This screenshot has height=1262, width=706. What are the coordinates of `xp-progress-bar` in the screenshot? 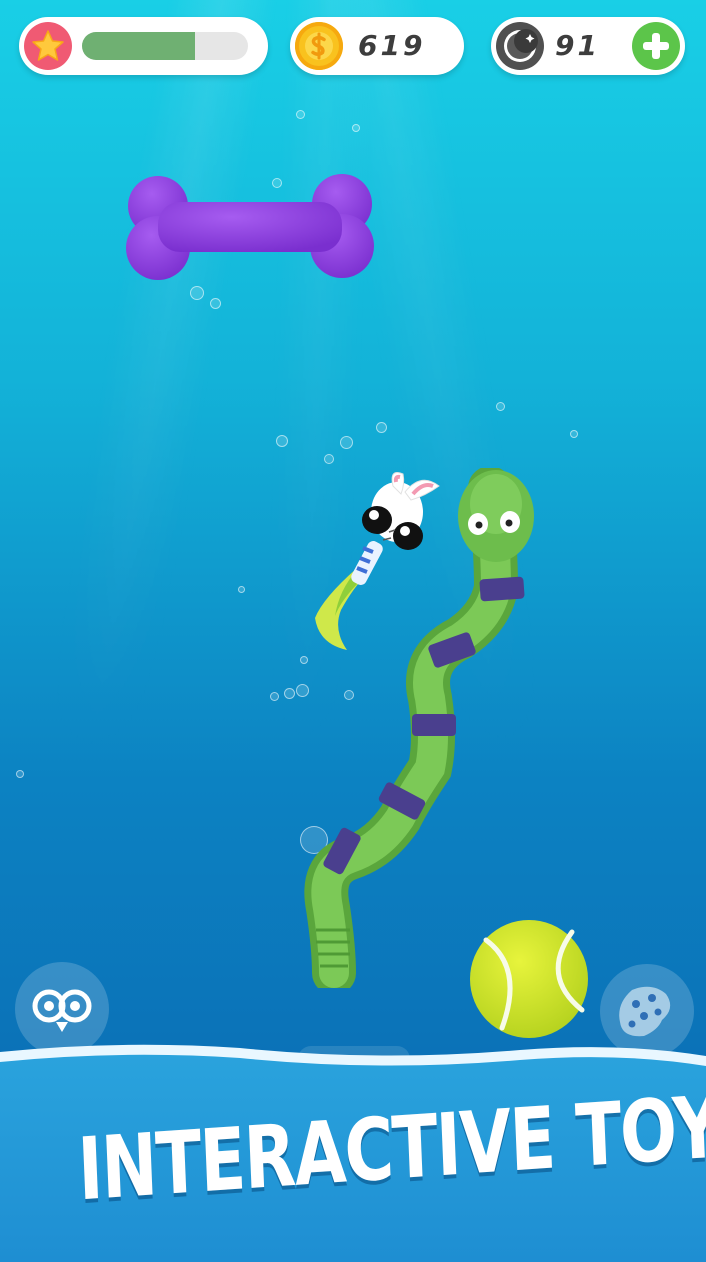 It's located at (165, 46).